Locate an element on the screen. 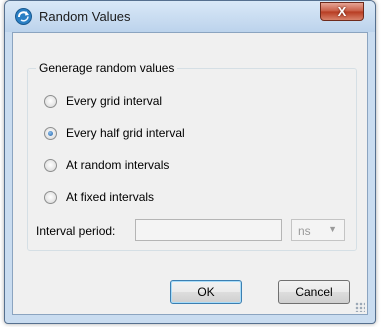  option-label: Every grid interval is located at coordinates (114, 101).